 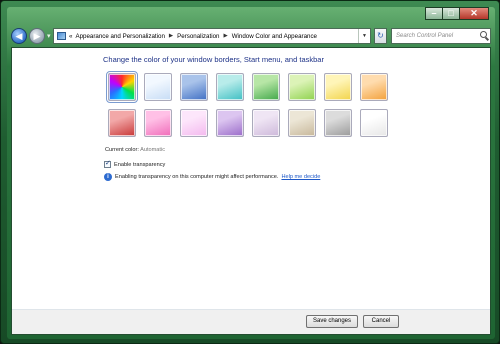 I want to click on info-icon: i, so click(x=108, y=177).